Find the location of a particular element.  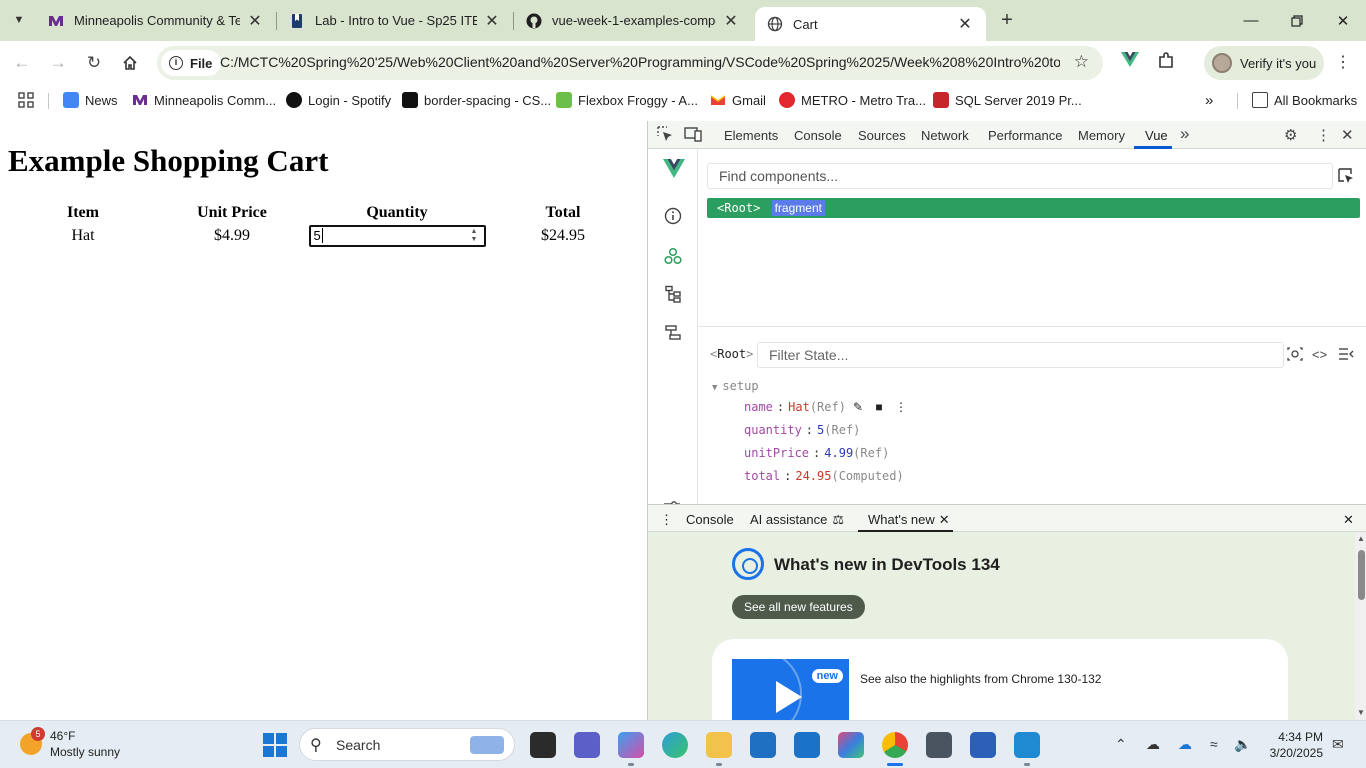

drawer-tab-whats-new: What's new ✕ is located at coordinates (909, 520).